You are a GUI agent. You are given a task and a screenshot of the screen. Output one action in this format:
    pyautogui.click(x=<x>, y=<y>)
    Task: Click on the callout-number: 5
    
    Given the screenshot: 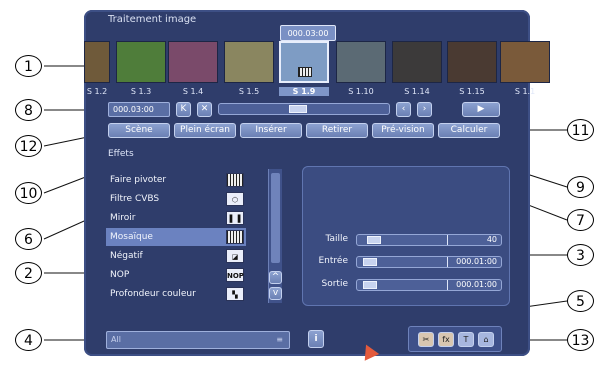 What is the action you would take?
    pyautogui.click(x=580, y=301)
    